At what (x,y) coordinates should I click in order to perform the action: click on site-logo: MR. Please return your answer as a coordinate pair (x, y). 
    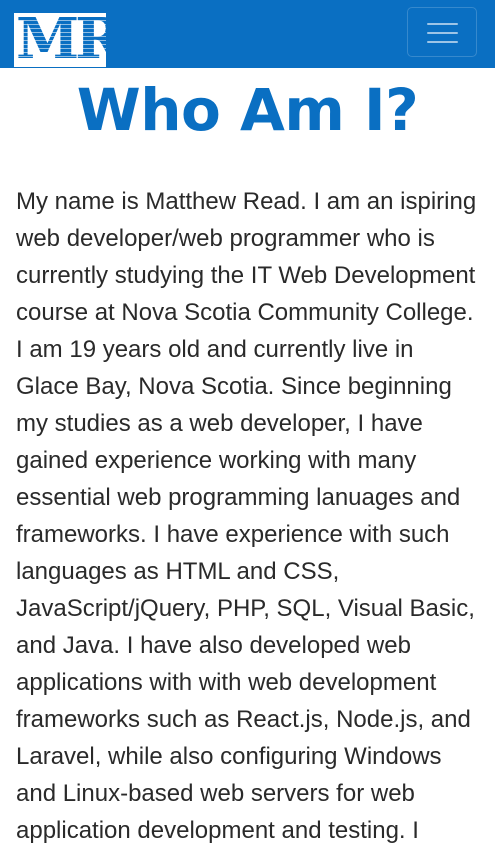
    Looking at the image, I should click on (60, 40).